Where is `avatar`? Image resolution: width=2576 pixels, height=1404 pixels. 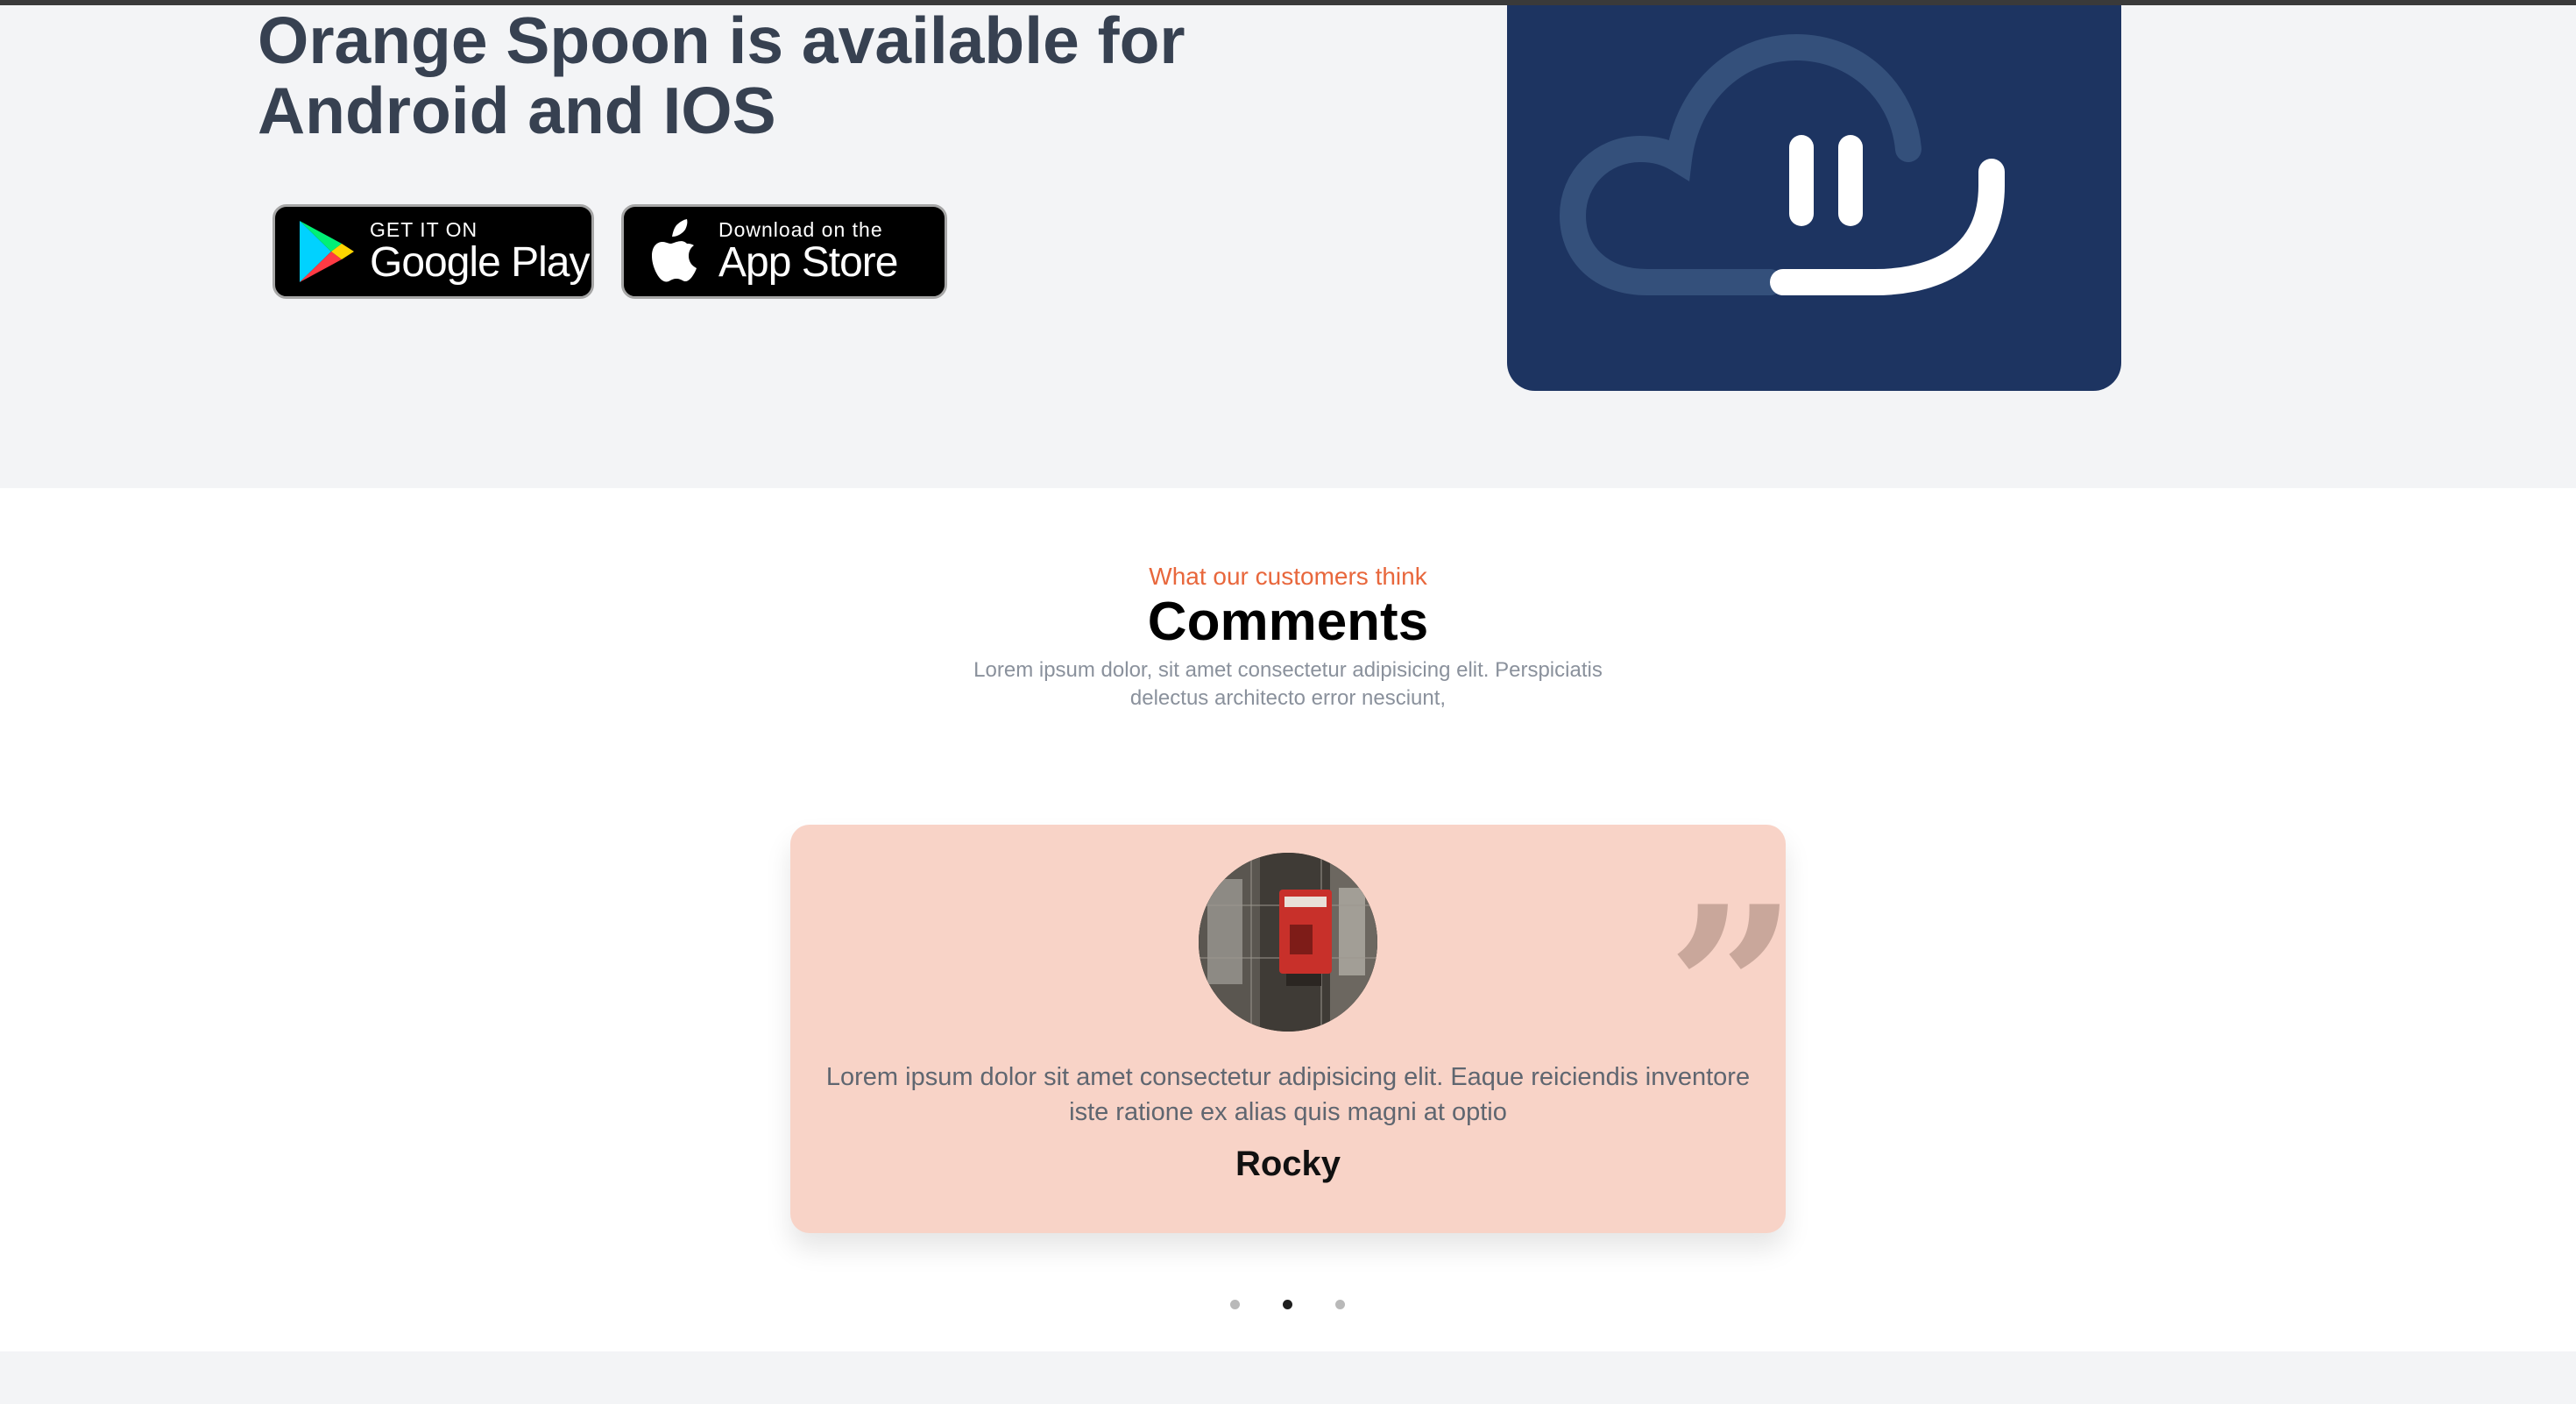
avatar is located at coordinates (1288, 942).